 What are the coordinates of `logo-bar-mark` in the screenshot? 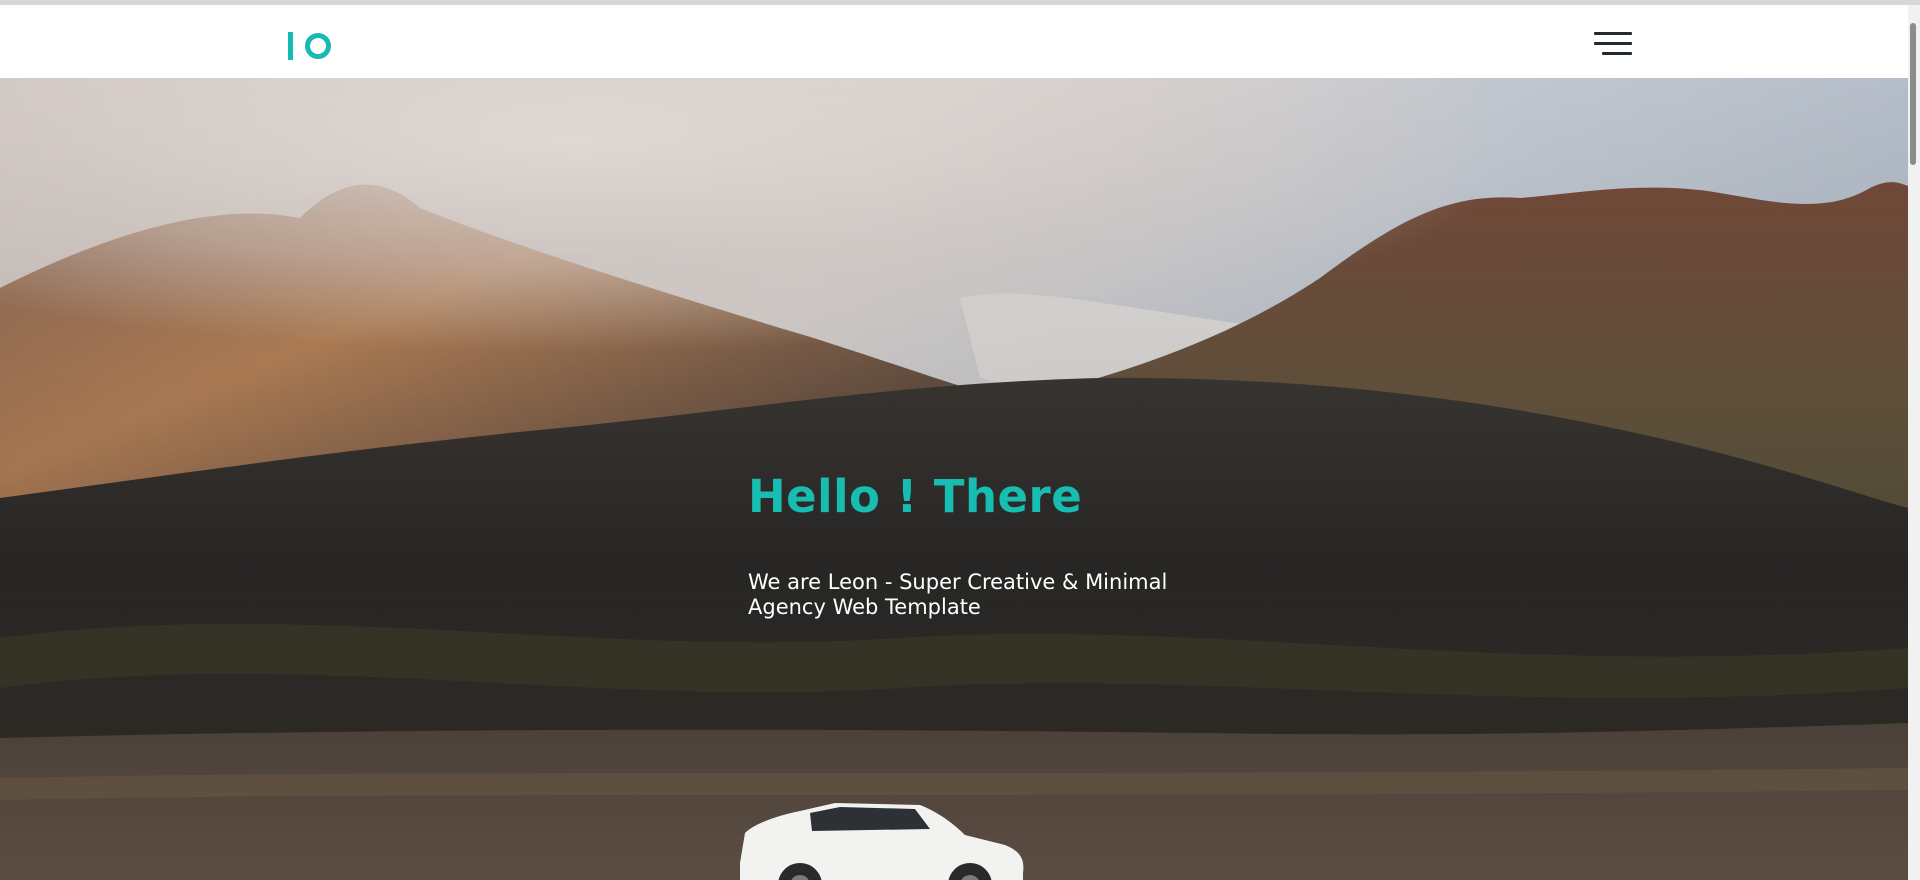 It's located at (290, 46).